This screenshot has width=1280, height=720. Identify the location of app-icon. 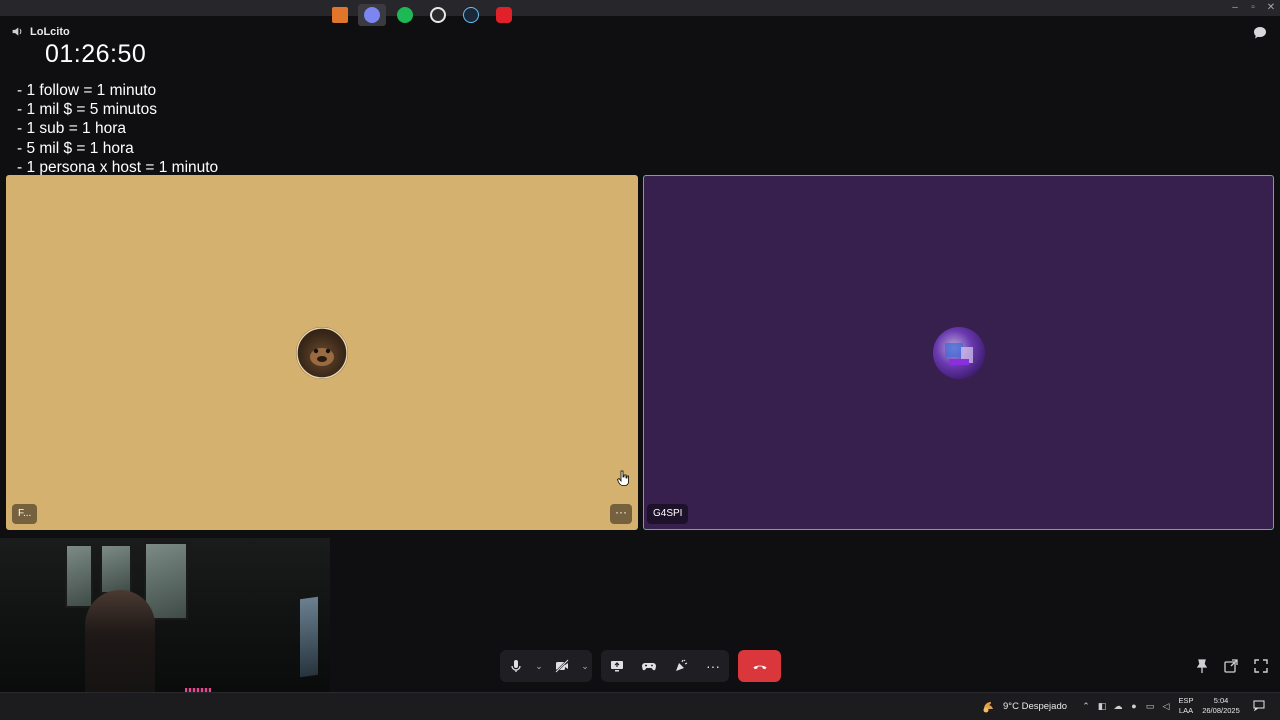
(504, 15).